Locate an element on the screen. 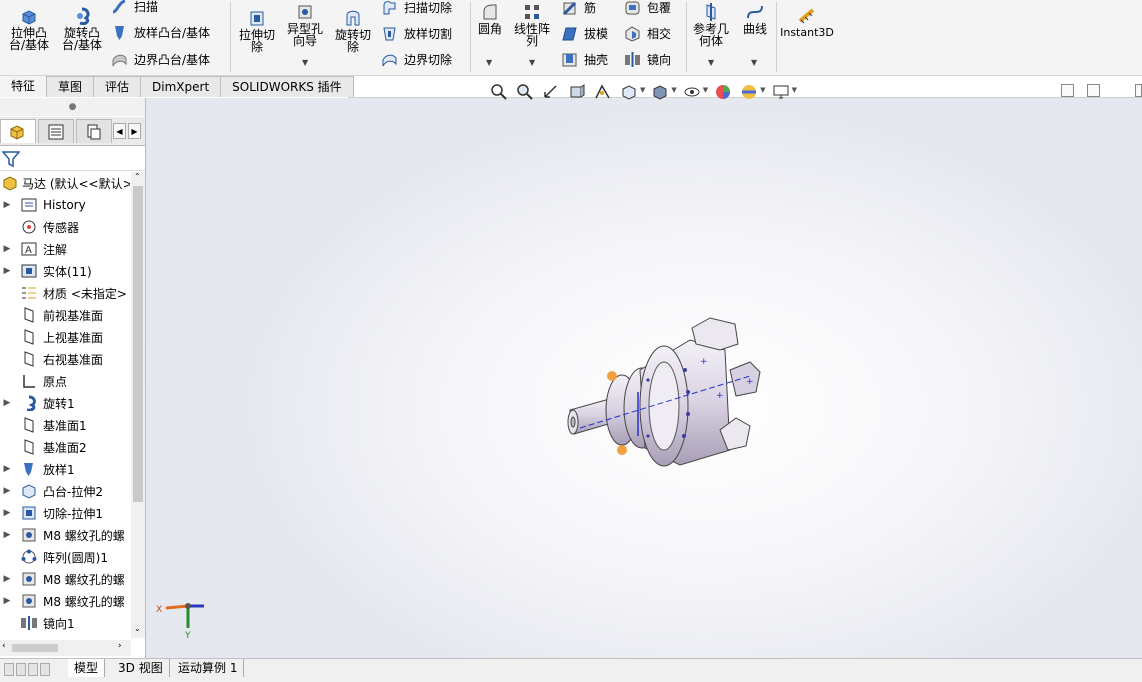  dynamic-annotation-icon is located at coordinates (603, 92).